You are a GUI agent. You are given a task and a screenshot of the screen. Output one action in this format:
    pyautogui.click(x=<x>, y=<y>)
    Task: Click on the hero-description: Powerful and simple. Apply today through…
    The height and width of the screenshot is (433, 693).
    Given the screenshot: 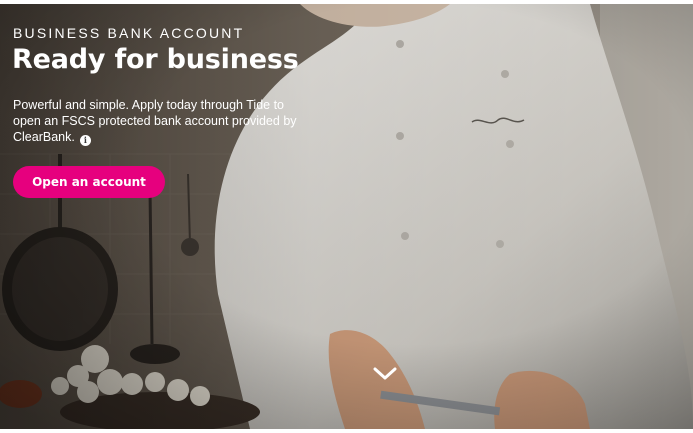 What is the action you would take?
    pyautogui.click(x=155, y=121)
    